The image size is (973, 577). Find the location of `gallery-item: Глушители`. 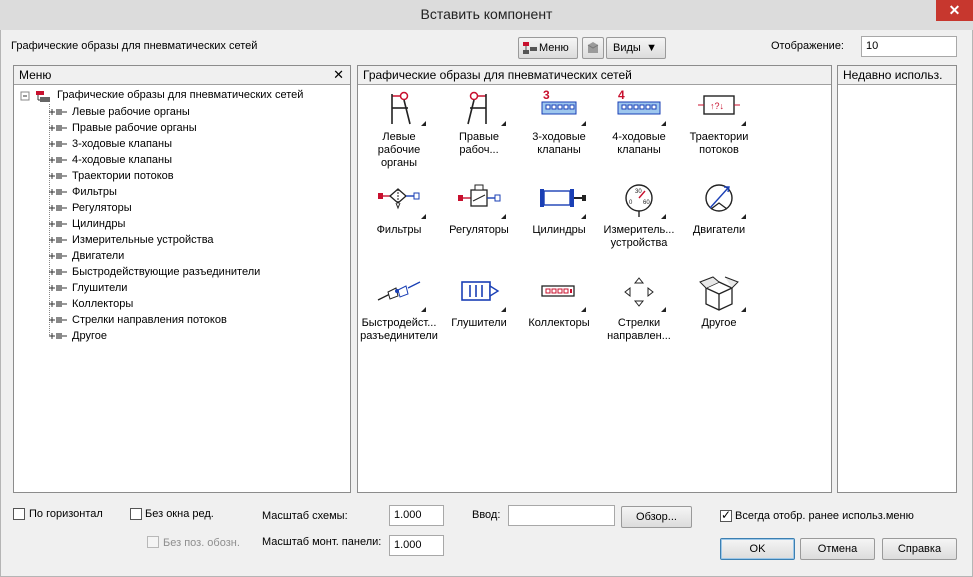

gallery-item: Глушители is located at coordinates (479, 302).